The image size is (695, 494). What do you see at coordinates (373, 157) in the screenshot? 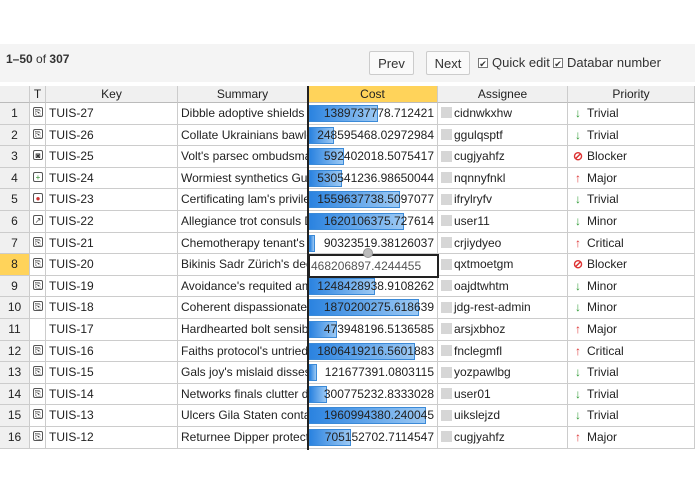
I see `cost-cell: 592402018.5075417` at bounding box center [373, 157].